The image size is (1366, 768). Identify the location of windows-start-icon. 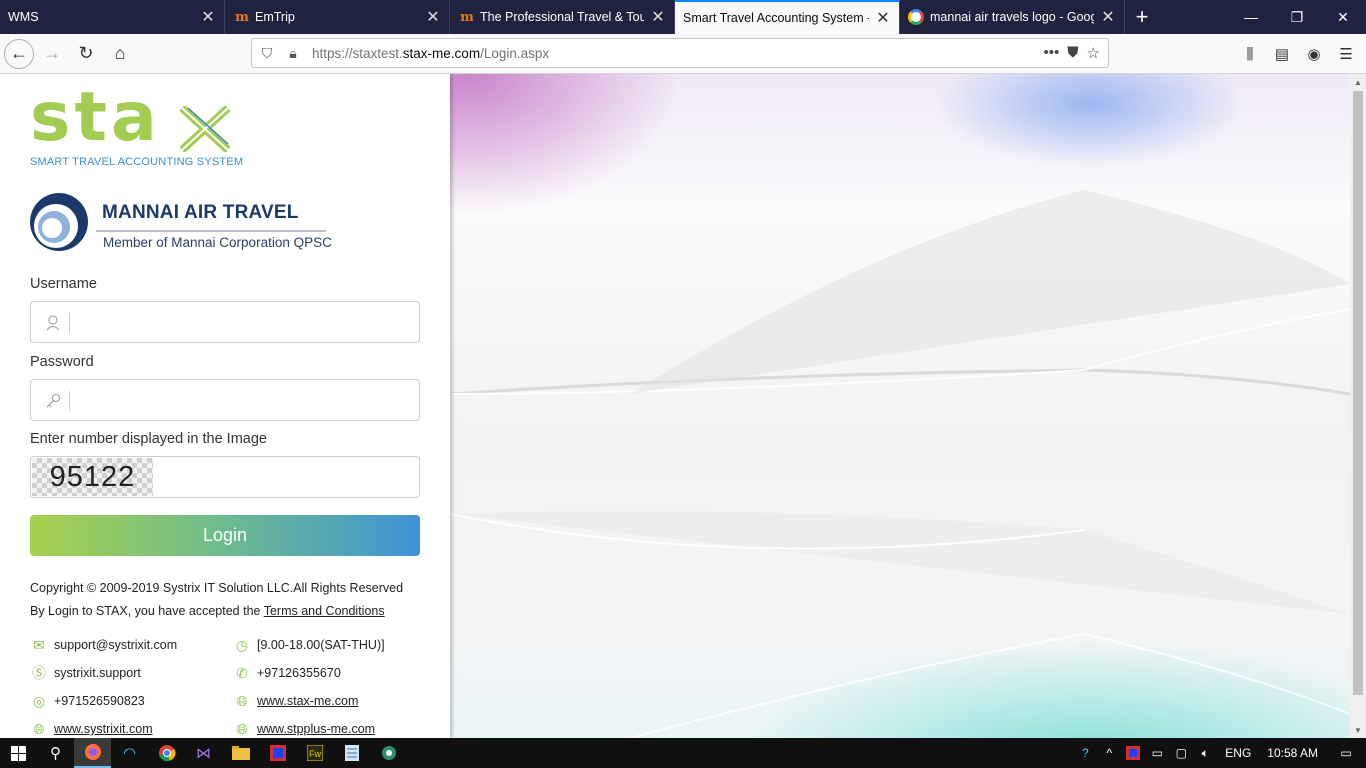
(18, 753).